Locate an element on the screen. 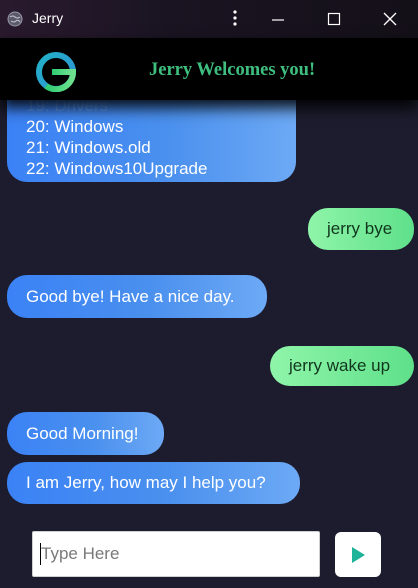 The width and height of the screenshot is (418, 588). send-button is located at coordinates (358, 554).